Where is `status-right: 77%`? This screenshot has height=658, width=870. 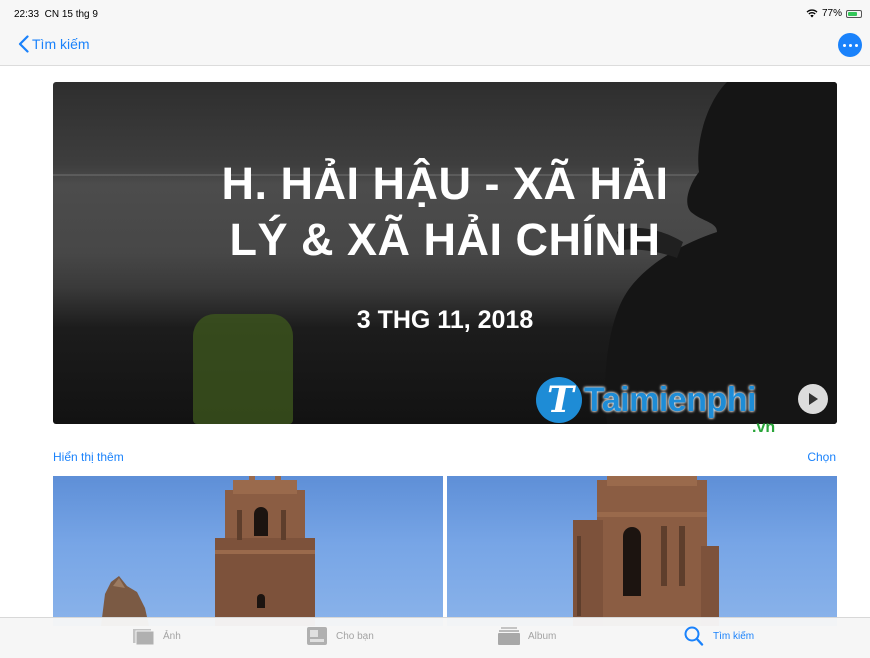 status-right: 77% is located at coordinates (834, 13).